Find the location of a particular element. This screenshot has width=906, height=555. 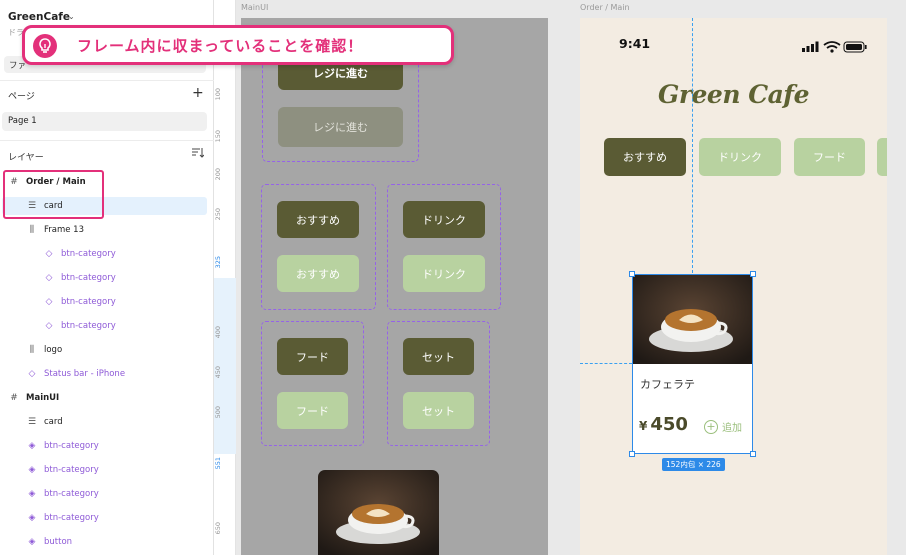

card-component-image is located at coordinates (378, 512).